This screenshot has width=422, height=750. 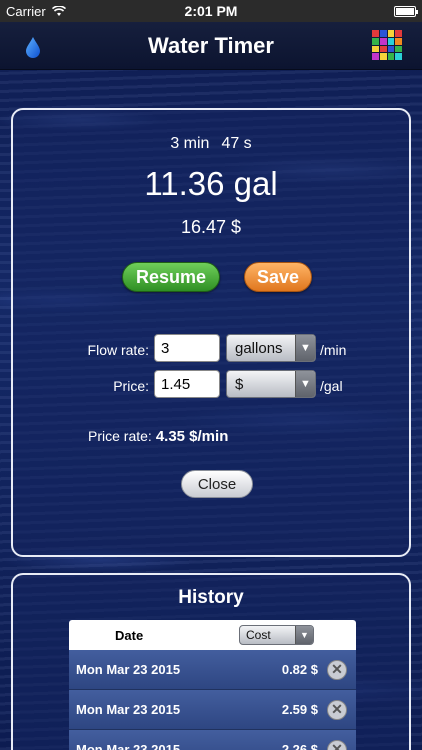 I want to click on history-row: Mon Mar 23 2015 2.59 $ ✕, so click(x=212, y=710).